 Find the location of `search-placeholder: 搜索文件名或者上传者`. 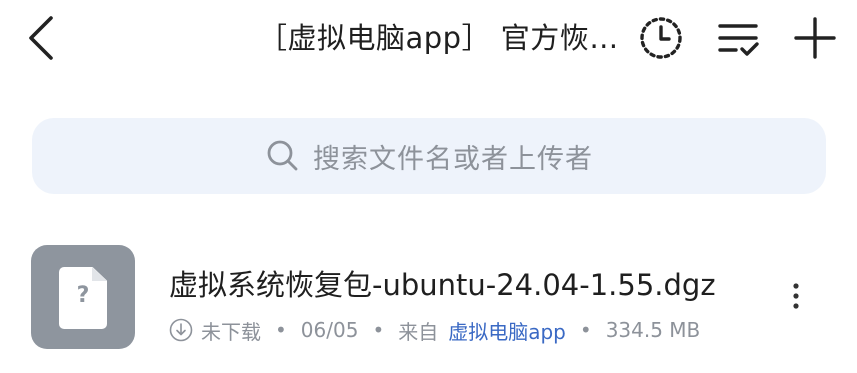

search-placeholder: 搜索文件名或者上传者 is located at coordinates (453, 159).